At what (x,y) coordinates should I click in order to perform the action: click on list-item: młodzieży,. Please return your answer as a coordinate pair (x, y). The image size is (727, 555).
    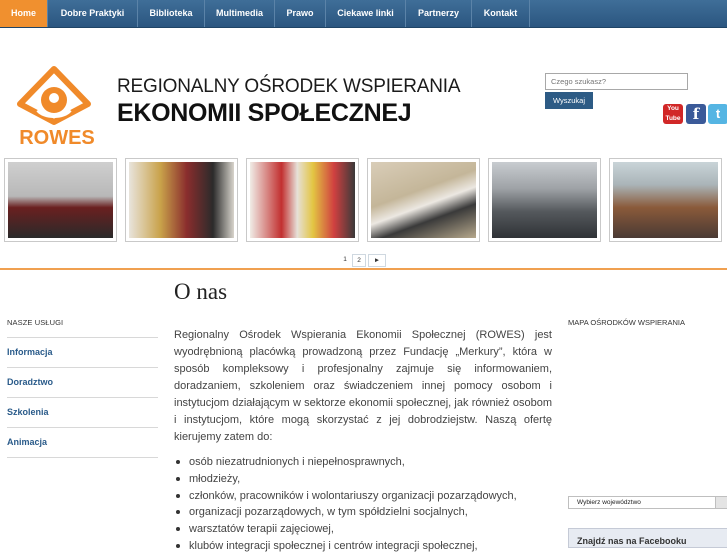
    Looking at the image, I should click on (364, 479).